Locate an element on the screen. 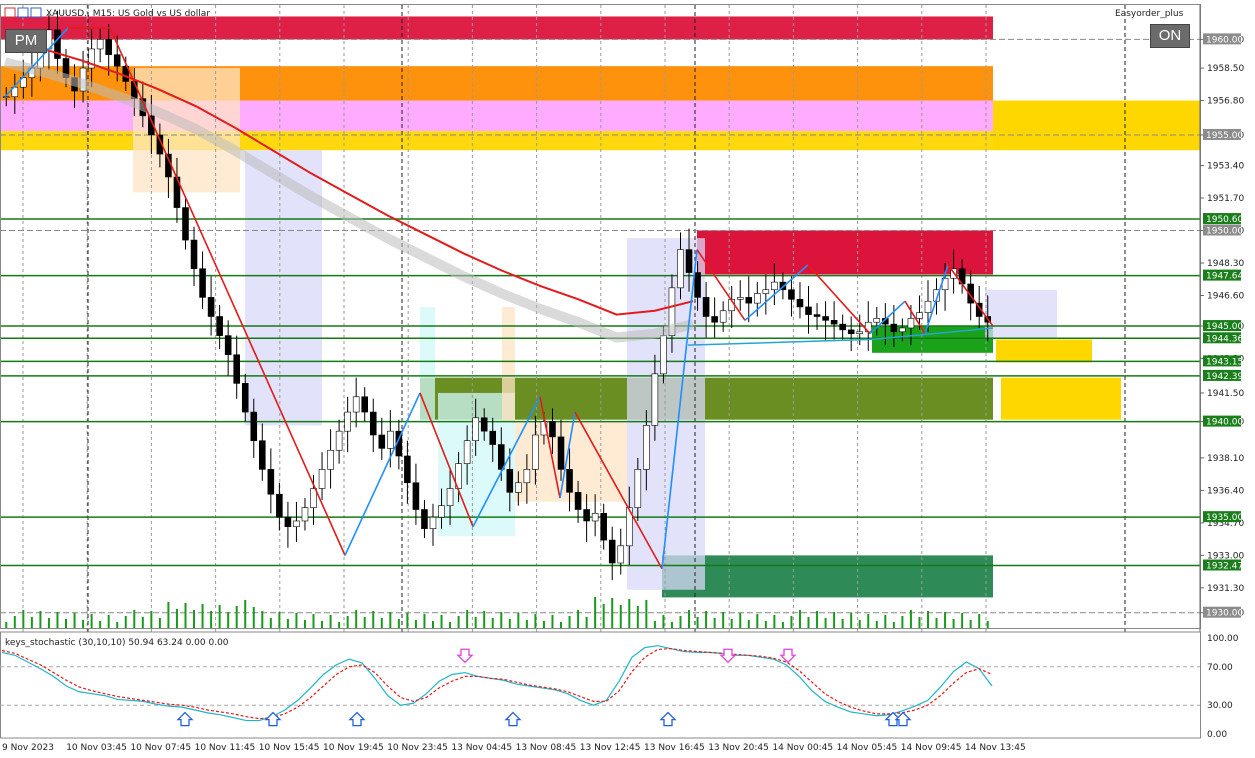 The width and height of the screenshot is (1255, 758). price-badge-label: 1945.00 is located at coordinates (1224, 327).